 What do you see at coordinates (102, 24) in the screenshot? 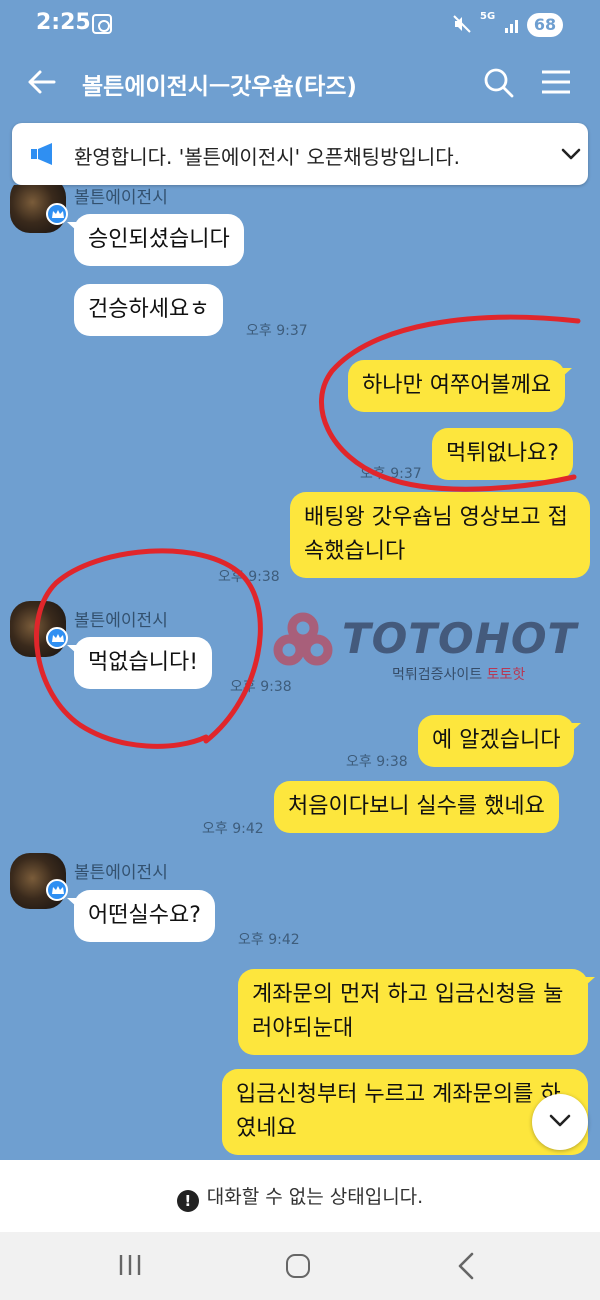
I see `screen-record-icon` at bounding box center [102, 24].